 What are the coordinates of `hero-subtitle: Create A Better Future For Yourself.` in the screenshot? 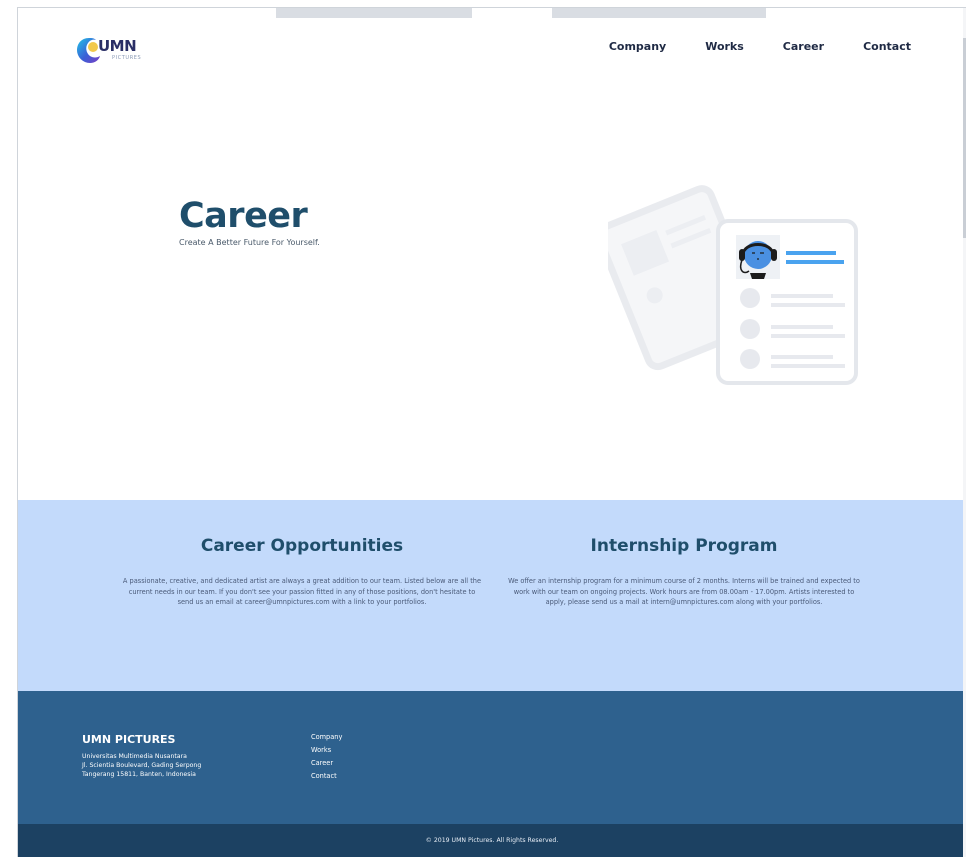 It's located at (249, 242).